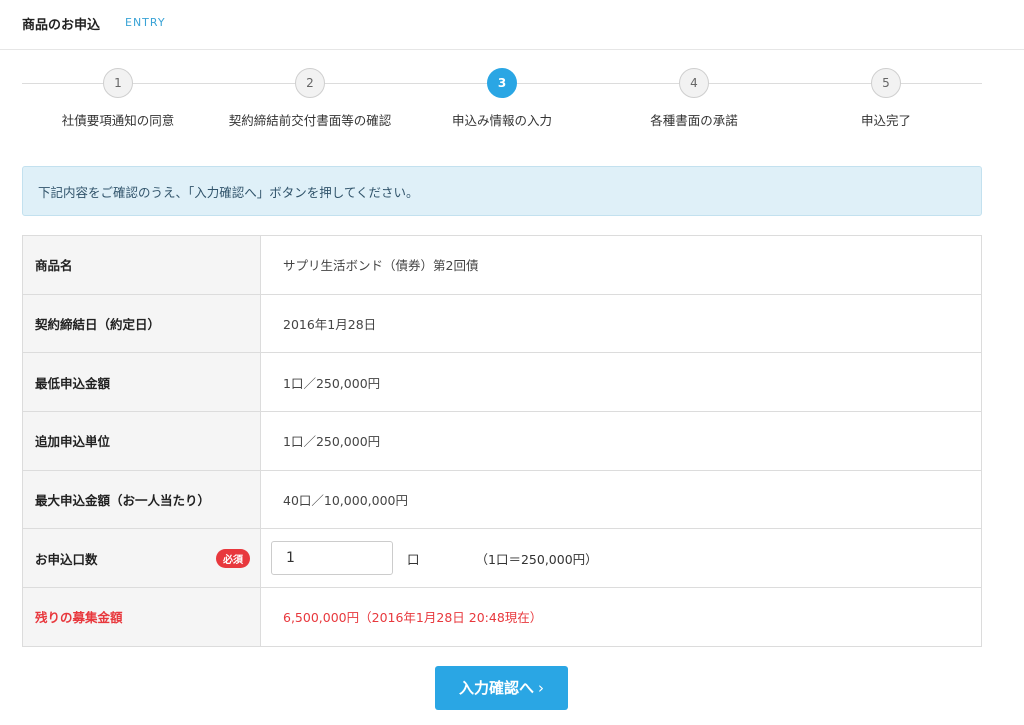 This screenshot has height=725, width=1024. I want to click on table-row-remaining: 残りの募集金額 6,500,000円（2016年1月28日 20:48現在）, so click(502, 617).